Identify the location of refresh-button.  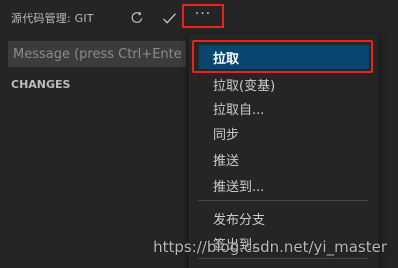
(137, 18).